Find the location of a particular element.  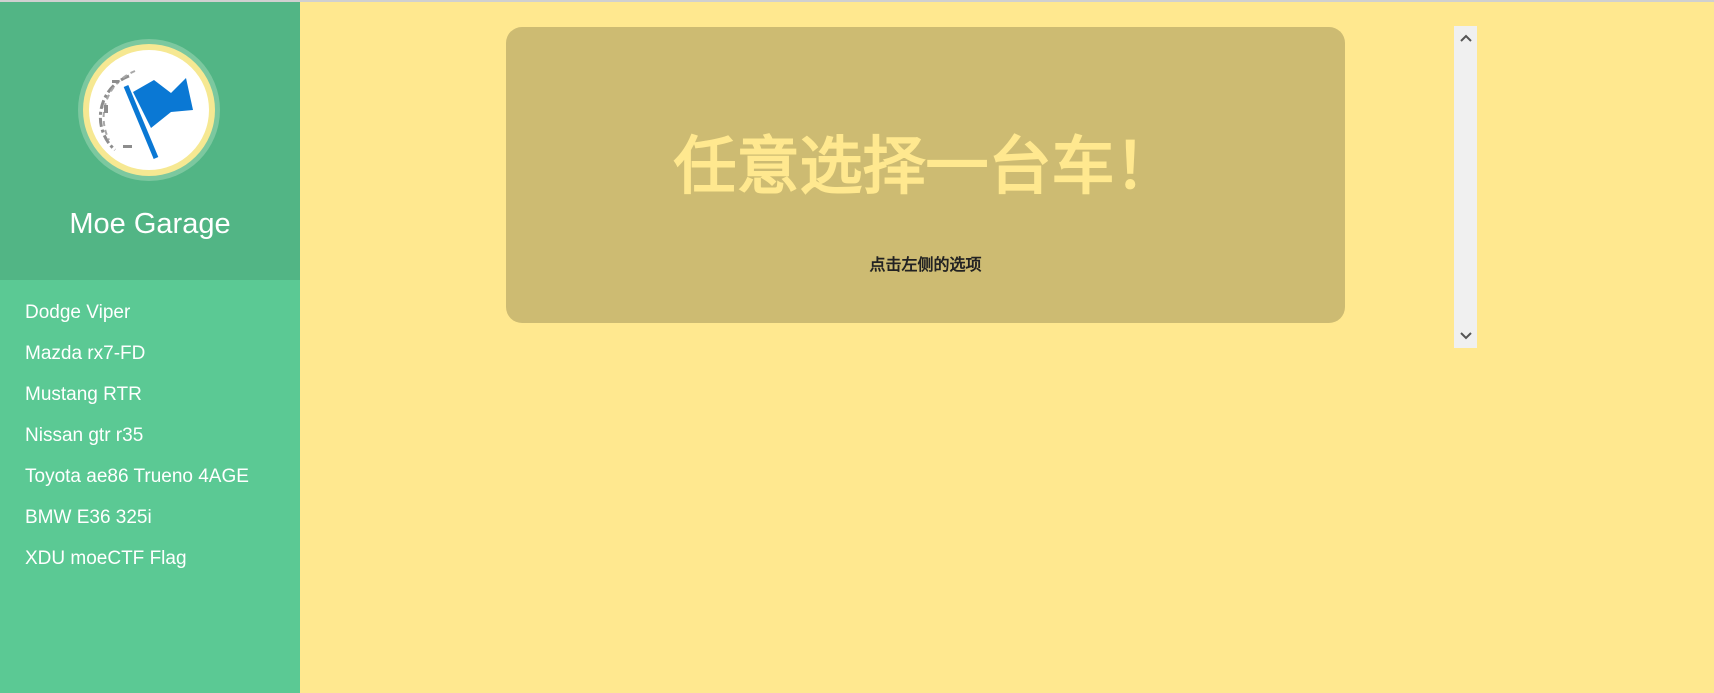

nav-item-nissan-gtr-r35: Nissan gtr r35 is located at coordinates (150, 435).